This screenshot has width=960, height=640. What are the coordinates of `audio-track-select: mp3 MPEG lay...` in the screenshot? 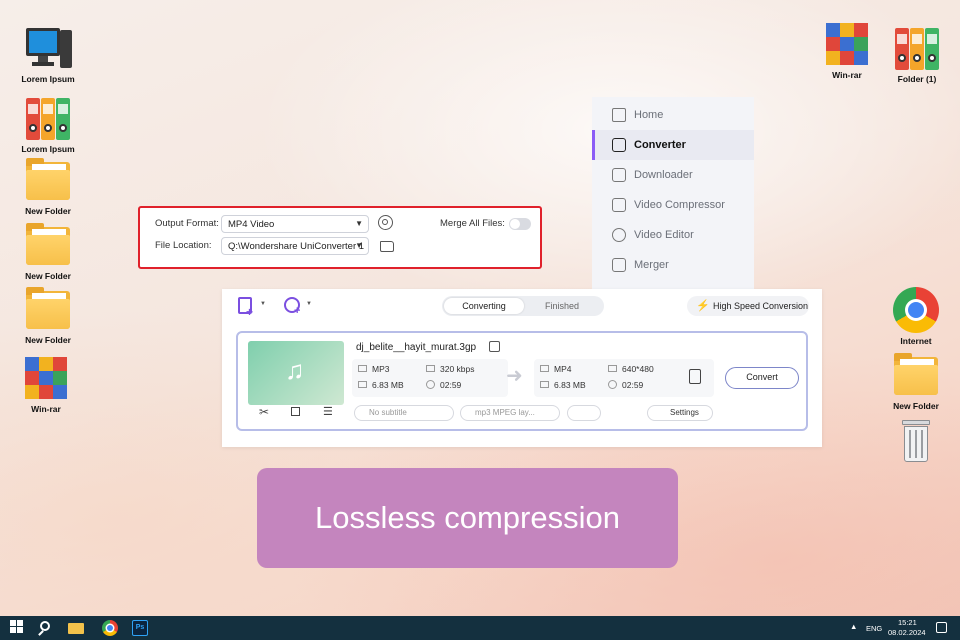 It's located at (510, 413).